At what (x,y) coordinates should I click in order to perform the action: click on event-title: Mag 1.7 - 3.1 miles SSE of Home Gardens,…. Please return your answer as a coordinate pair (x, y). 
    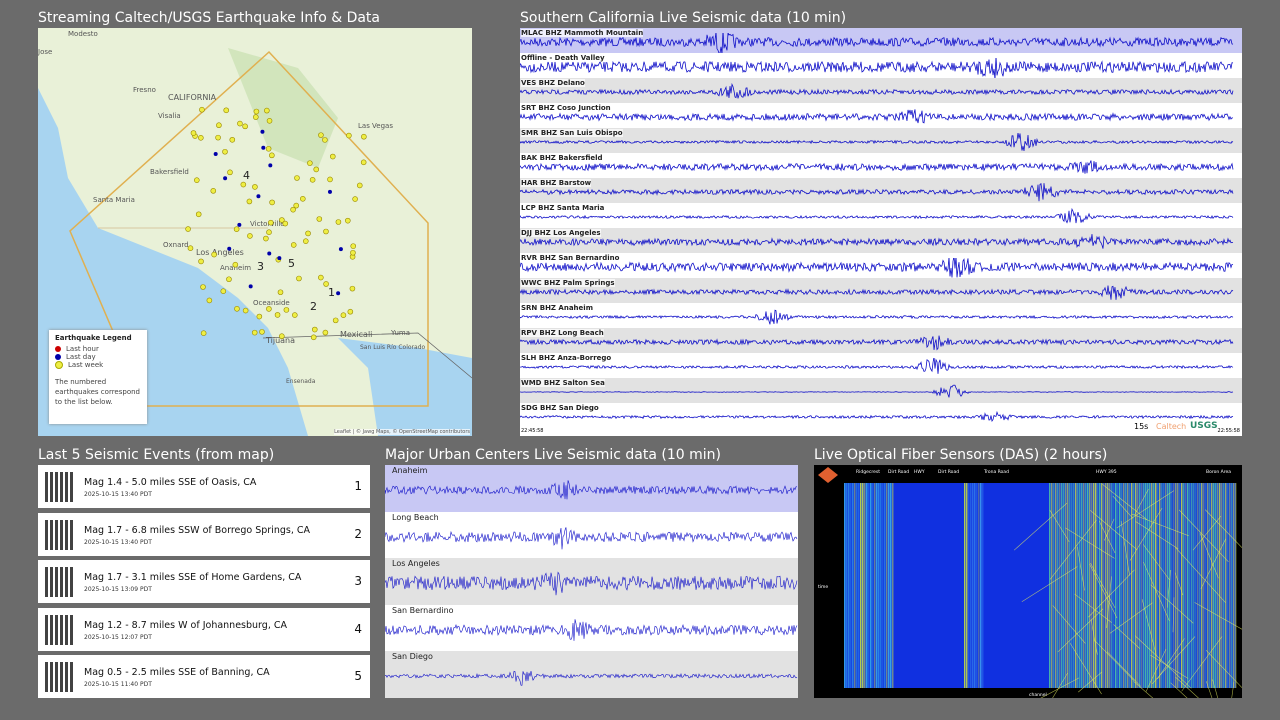
    Looking at the image, I should click on (193, 577).